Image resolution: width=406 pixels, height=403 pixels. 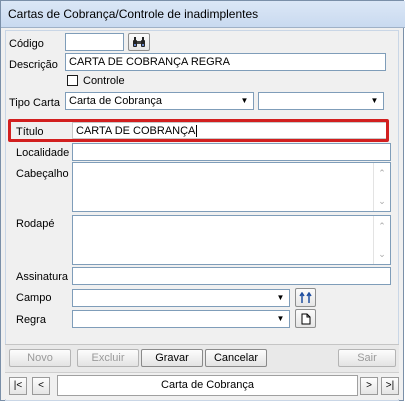 What do you see at coordinates (207, 385) in the screenshot?
I see `current-record-label: Carta de Cobrança` at bounding box center [207, 385].